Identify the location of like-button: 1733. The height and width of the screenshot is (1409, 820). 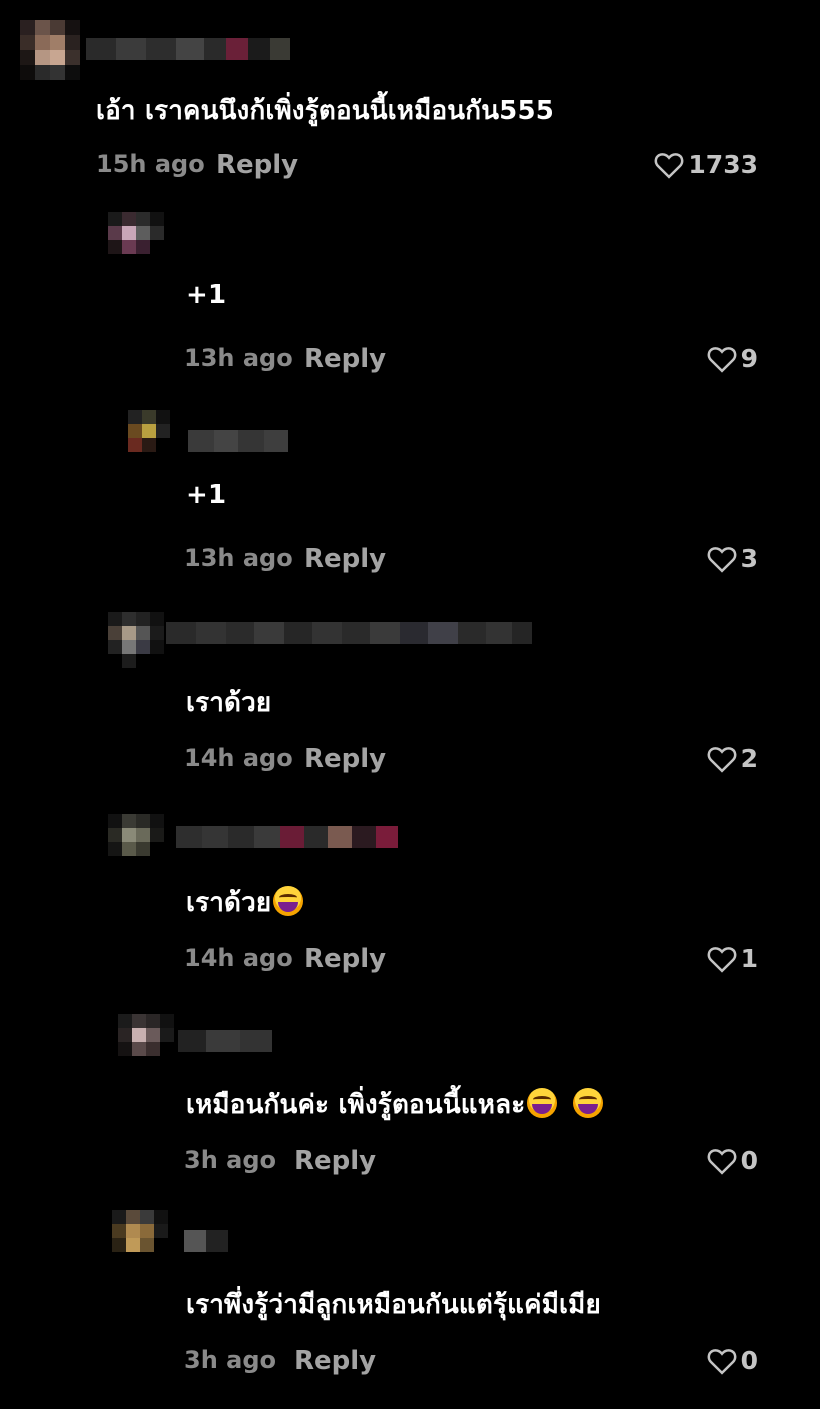
(706, 164).